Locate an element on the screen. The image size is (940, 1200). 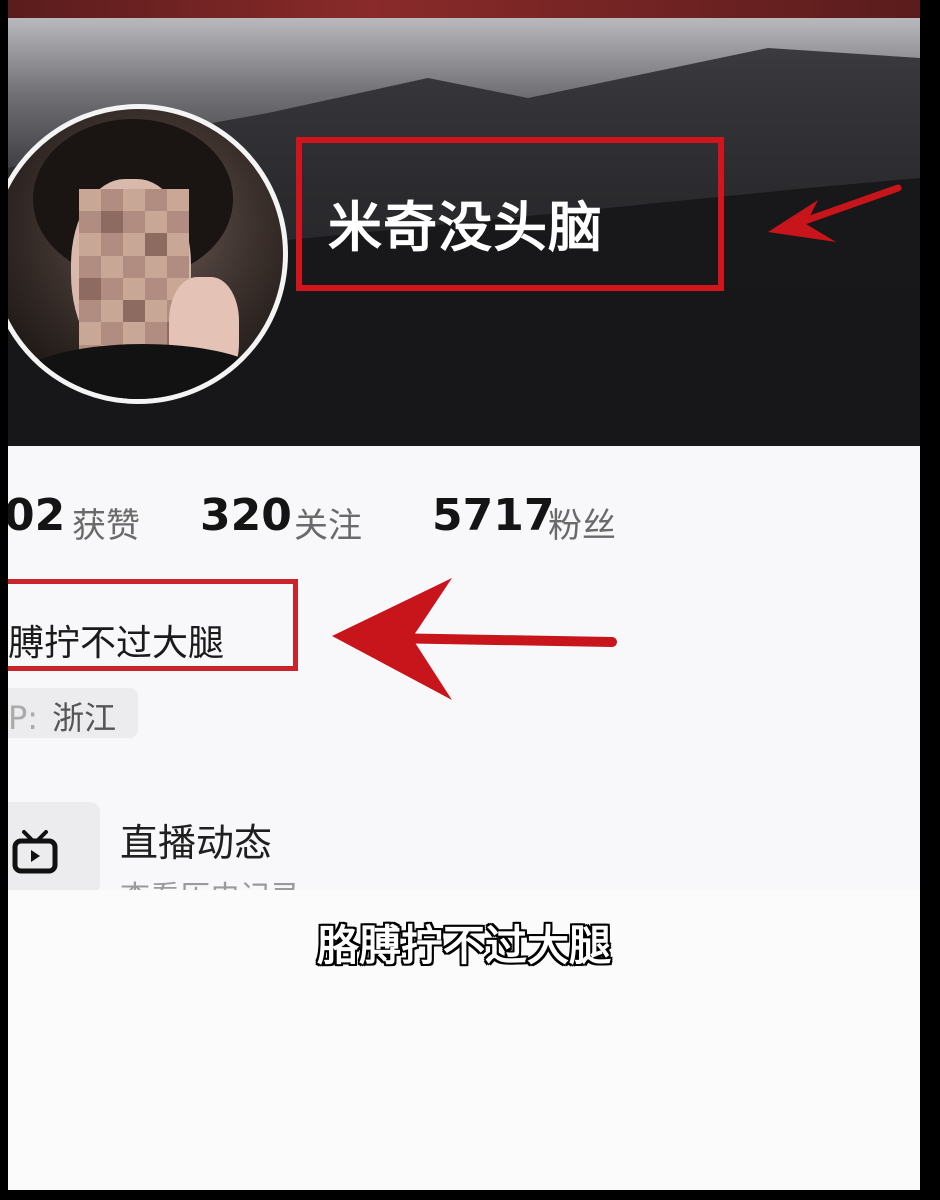
live-section-subtitle: 查看历史记录 is located at coordinates (210, 882).